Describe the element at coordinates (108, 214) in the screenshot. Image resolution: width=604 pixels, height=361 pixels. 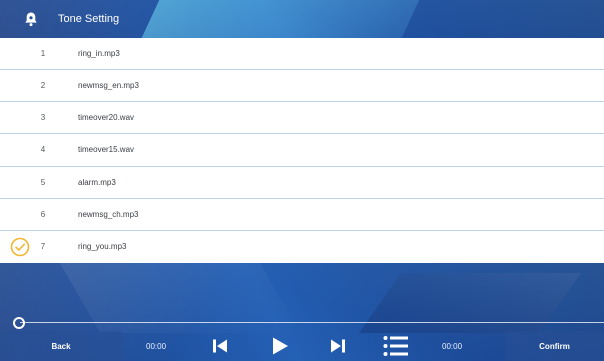
I see `item-filename: newmsg_ch.mp3` at that location.